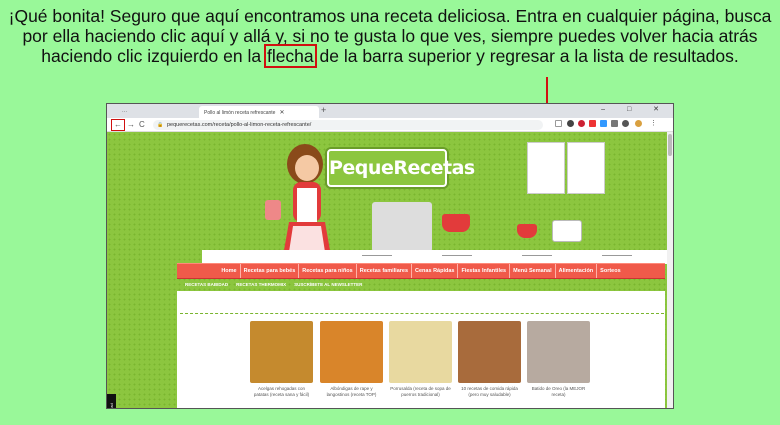 The width and height of the screenshot is (780, 425). Describe the element at coordinates (261, 284) in the screenshot. I see `subnav-item: RECETAS THERMOMIX` at that location.